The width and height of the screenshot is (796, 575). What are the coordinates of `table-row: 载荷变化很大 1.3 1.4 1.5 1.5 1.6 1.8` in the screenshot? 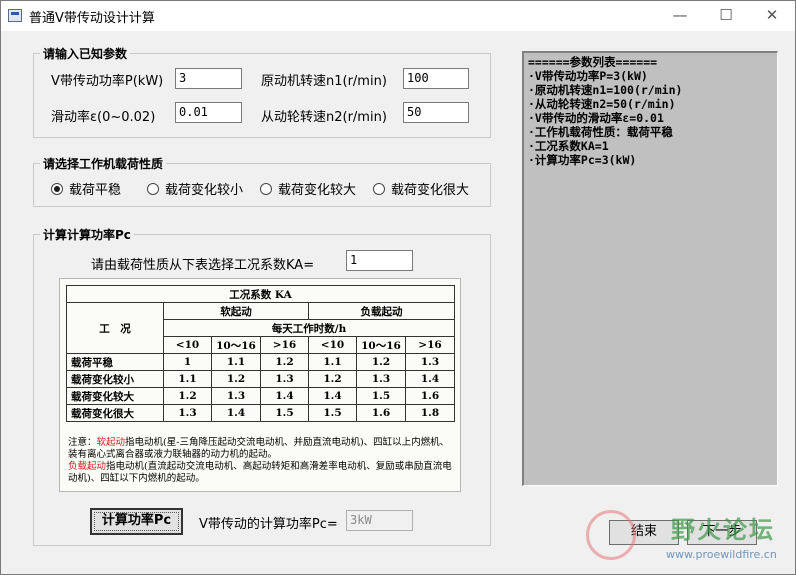 It's located at (260, 413).